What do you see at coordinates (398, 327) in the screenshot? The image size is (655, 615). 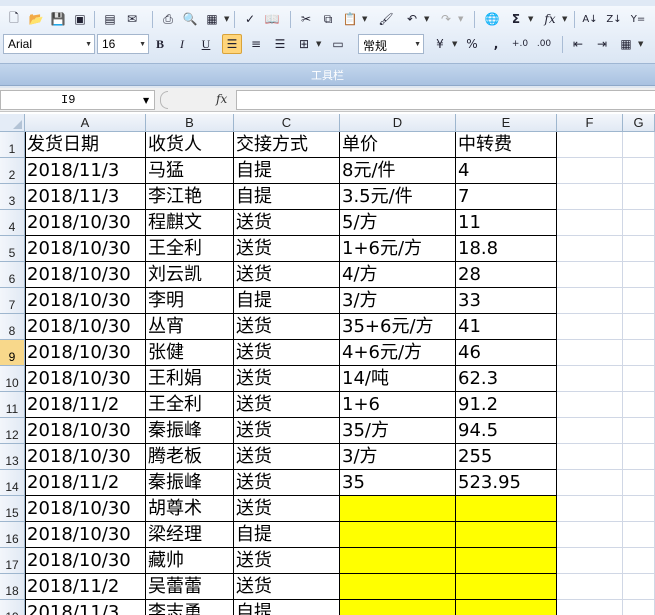 I see `cell-d8: 35+6元/方` at bounding box center [398, 327].